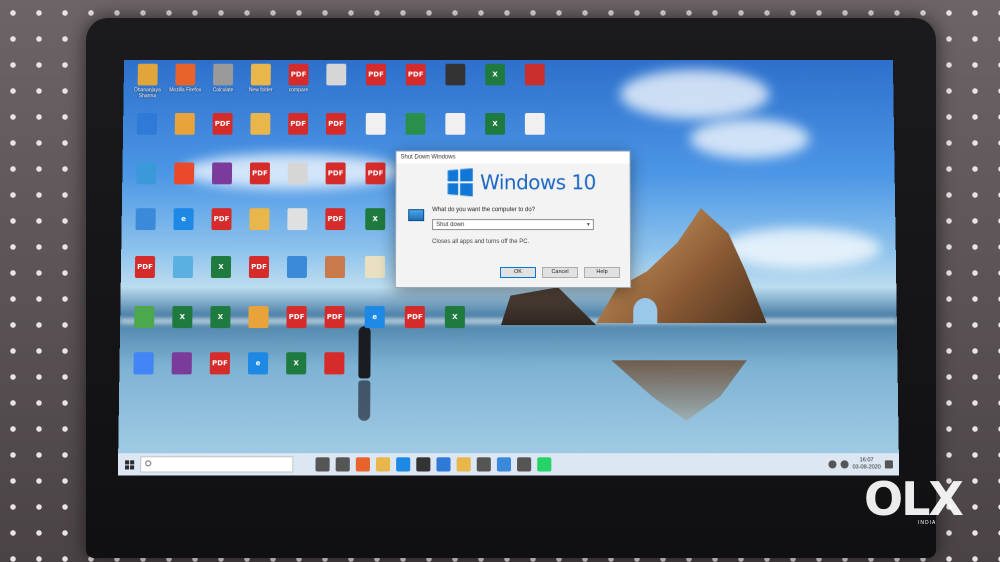 The height and width of the screenshot is (562, 1000). What do you see at coordinates (560, 272) in the screenshot?
I see `cancel-button: Cancel` at bounding box center [560, 272].